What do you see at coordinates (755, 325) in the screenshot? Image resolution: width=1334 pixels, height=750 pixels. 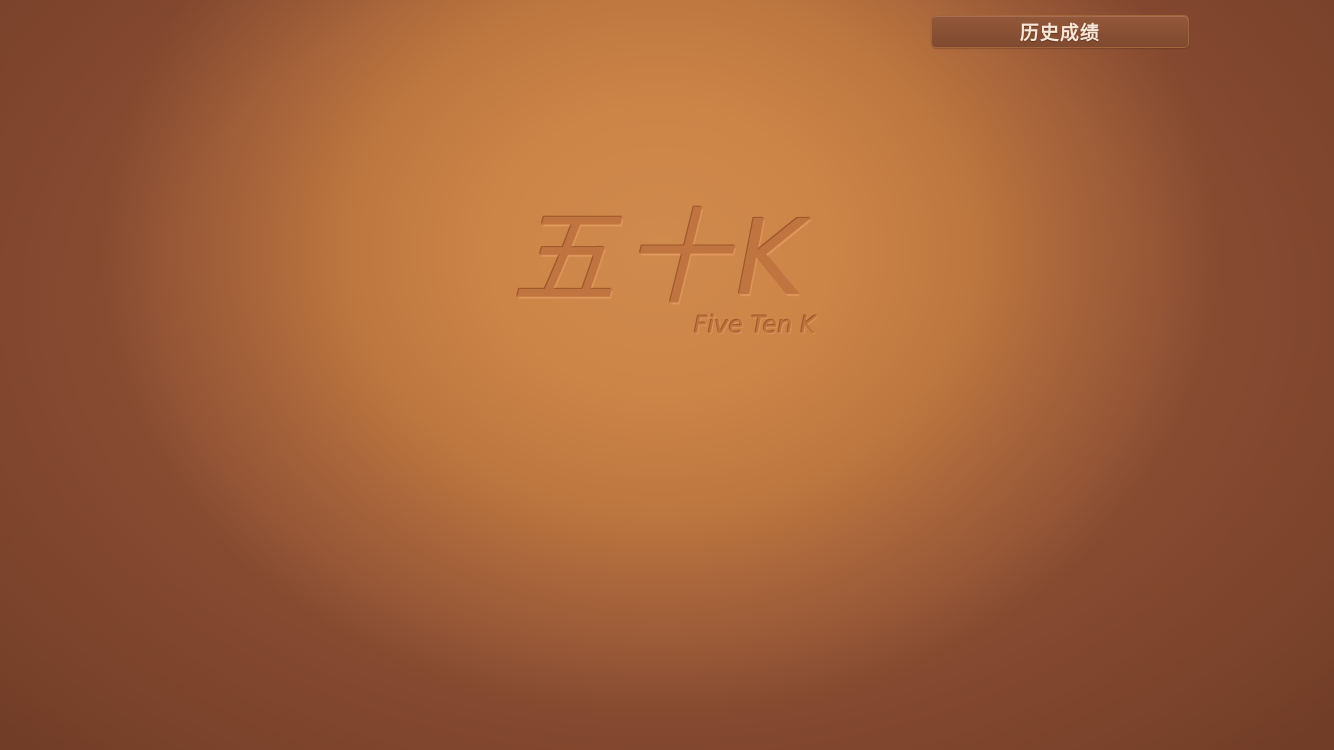 I see `logo-english-subtitle: Five Ten K` at bounding box center [755, 325].